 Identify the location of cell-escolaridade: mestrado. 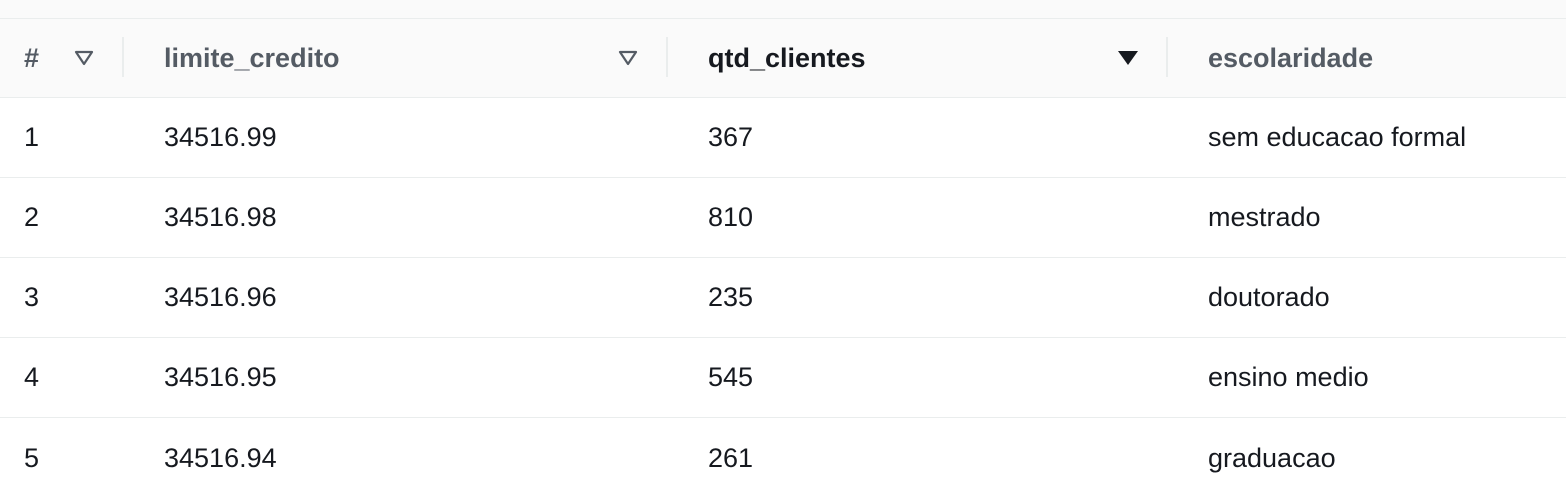
(1264, 217).